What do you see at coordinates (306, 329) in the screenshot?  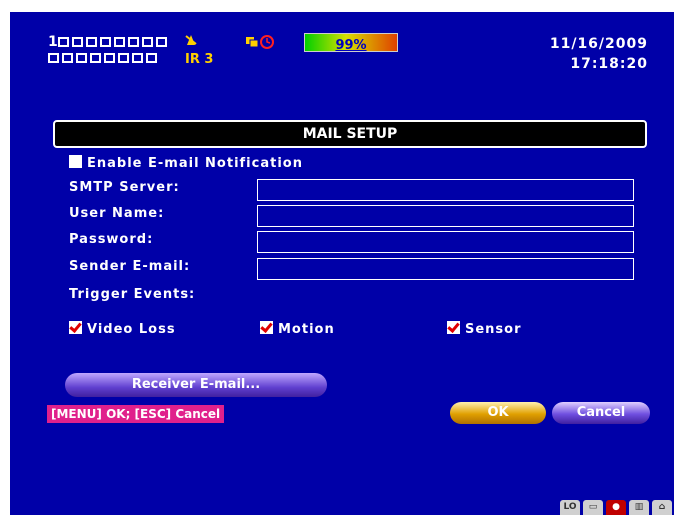 I see `motion-label: Motion` at bounding box center [306, 329].